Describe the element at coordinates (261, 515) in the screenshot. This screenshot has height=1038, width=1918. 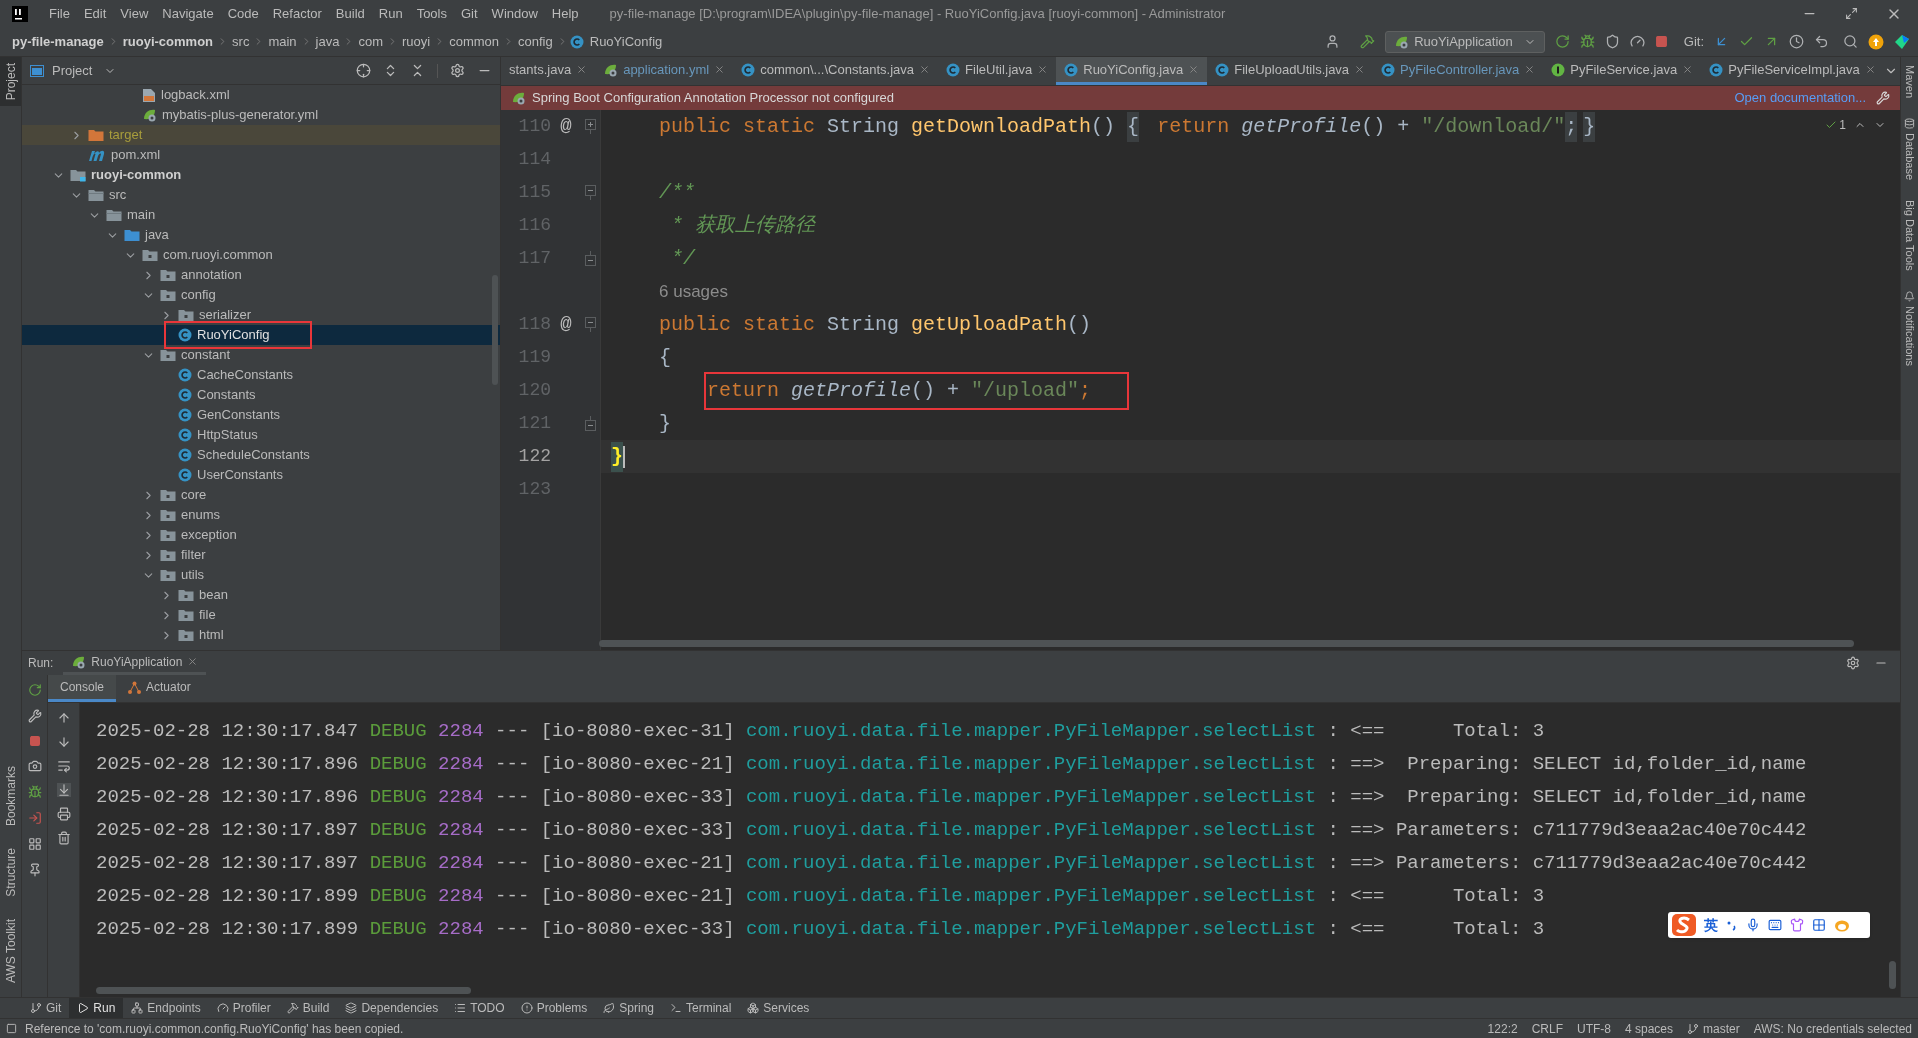
I see `tree-item: enums` at that location.